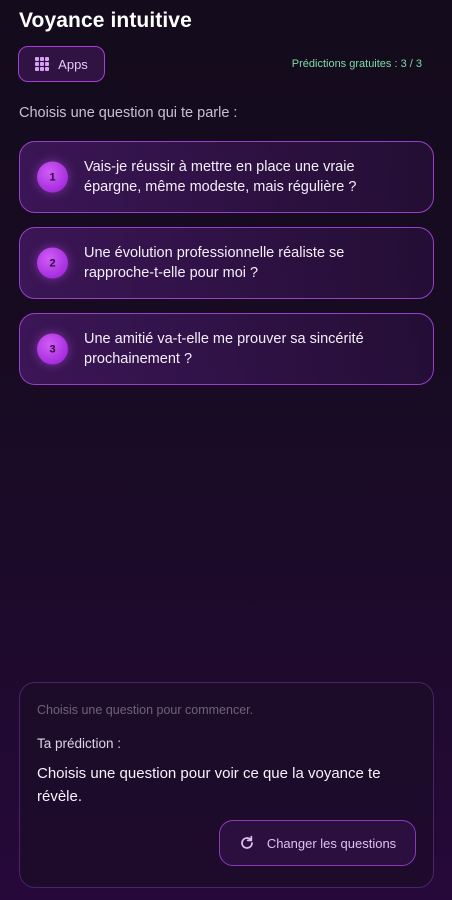  I want to click on apps-button: Apps, so click(61, 64).